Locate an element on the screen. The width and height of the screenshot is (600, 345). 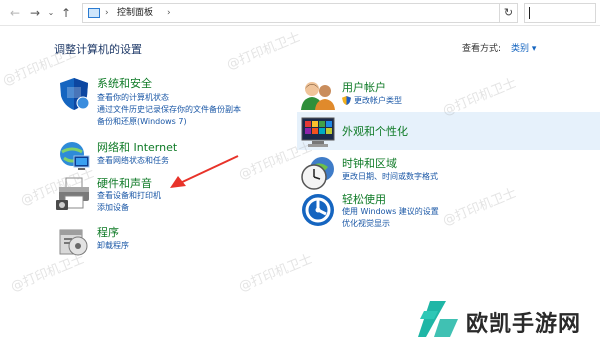
search-input is located at coordinates (560, 13).